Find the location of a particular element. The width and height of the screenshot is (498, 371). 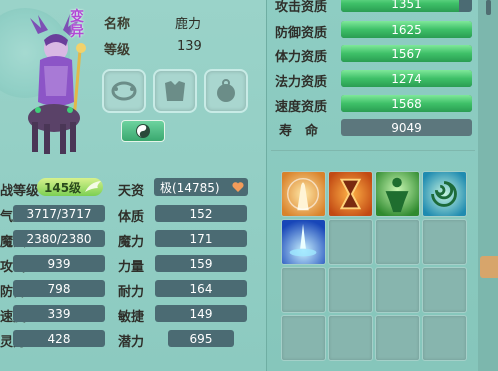

charm-icon is located at coordinates (226, 90).